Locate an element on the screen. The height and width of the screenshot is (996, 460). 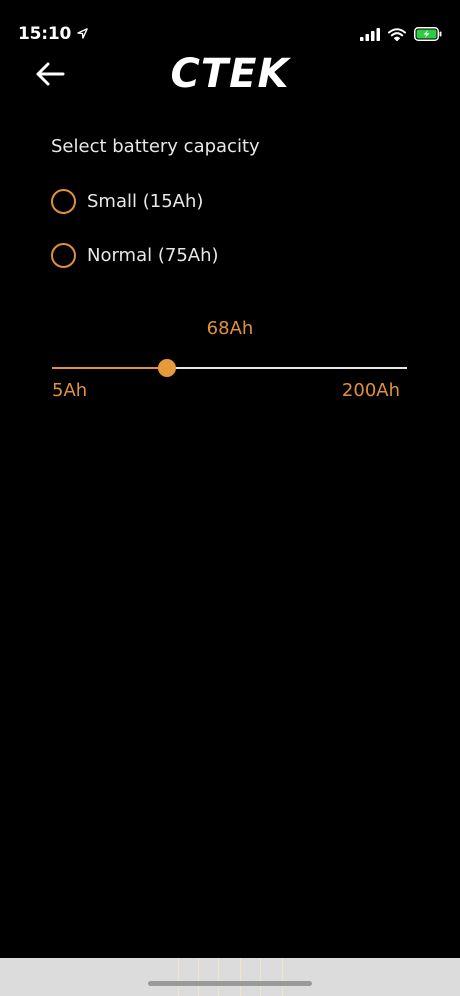
arrow-left-icon is located at coordinates (50, 76).